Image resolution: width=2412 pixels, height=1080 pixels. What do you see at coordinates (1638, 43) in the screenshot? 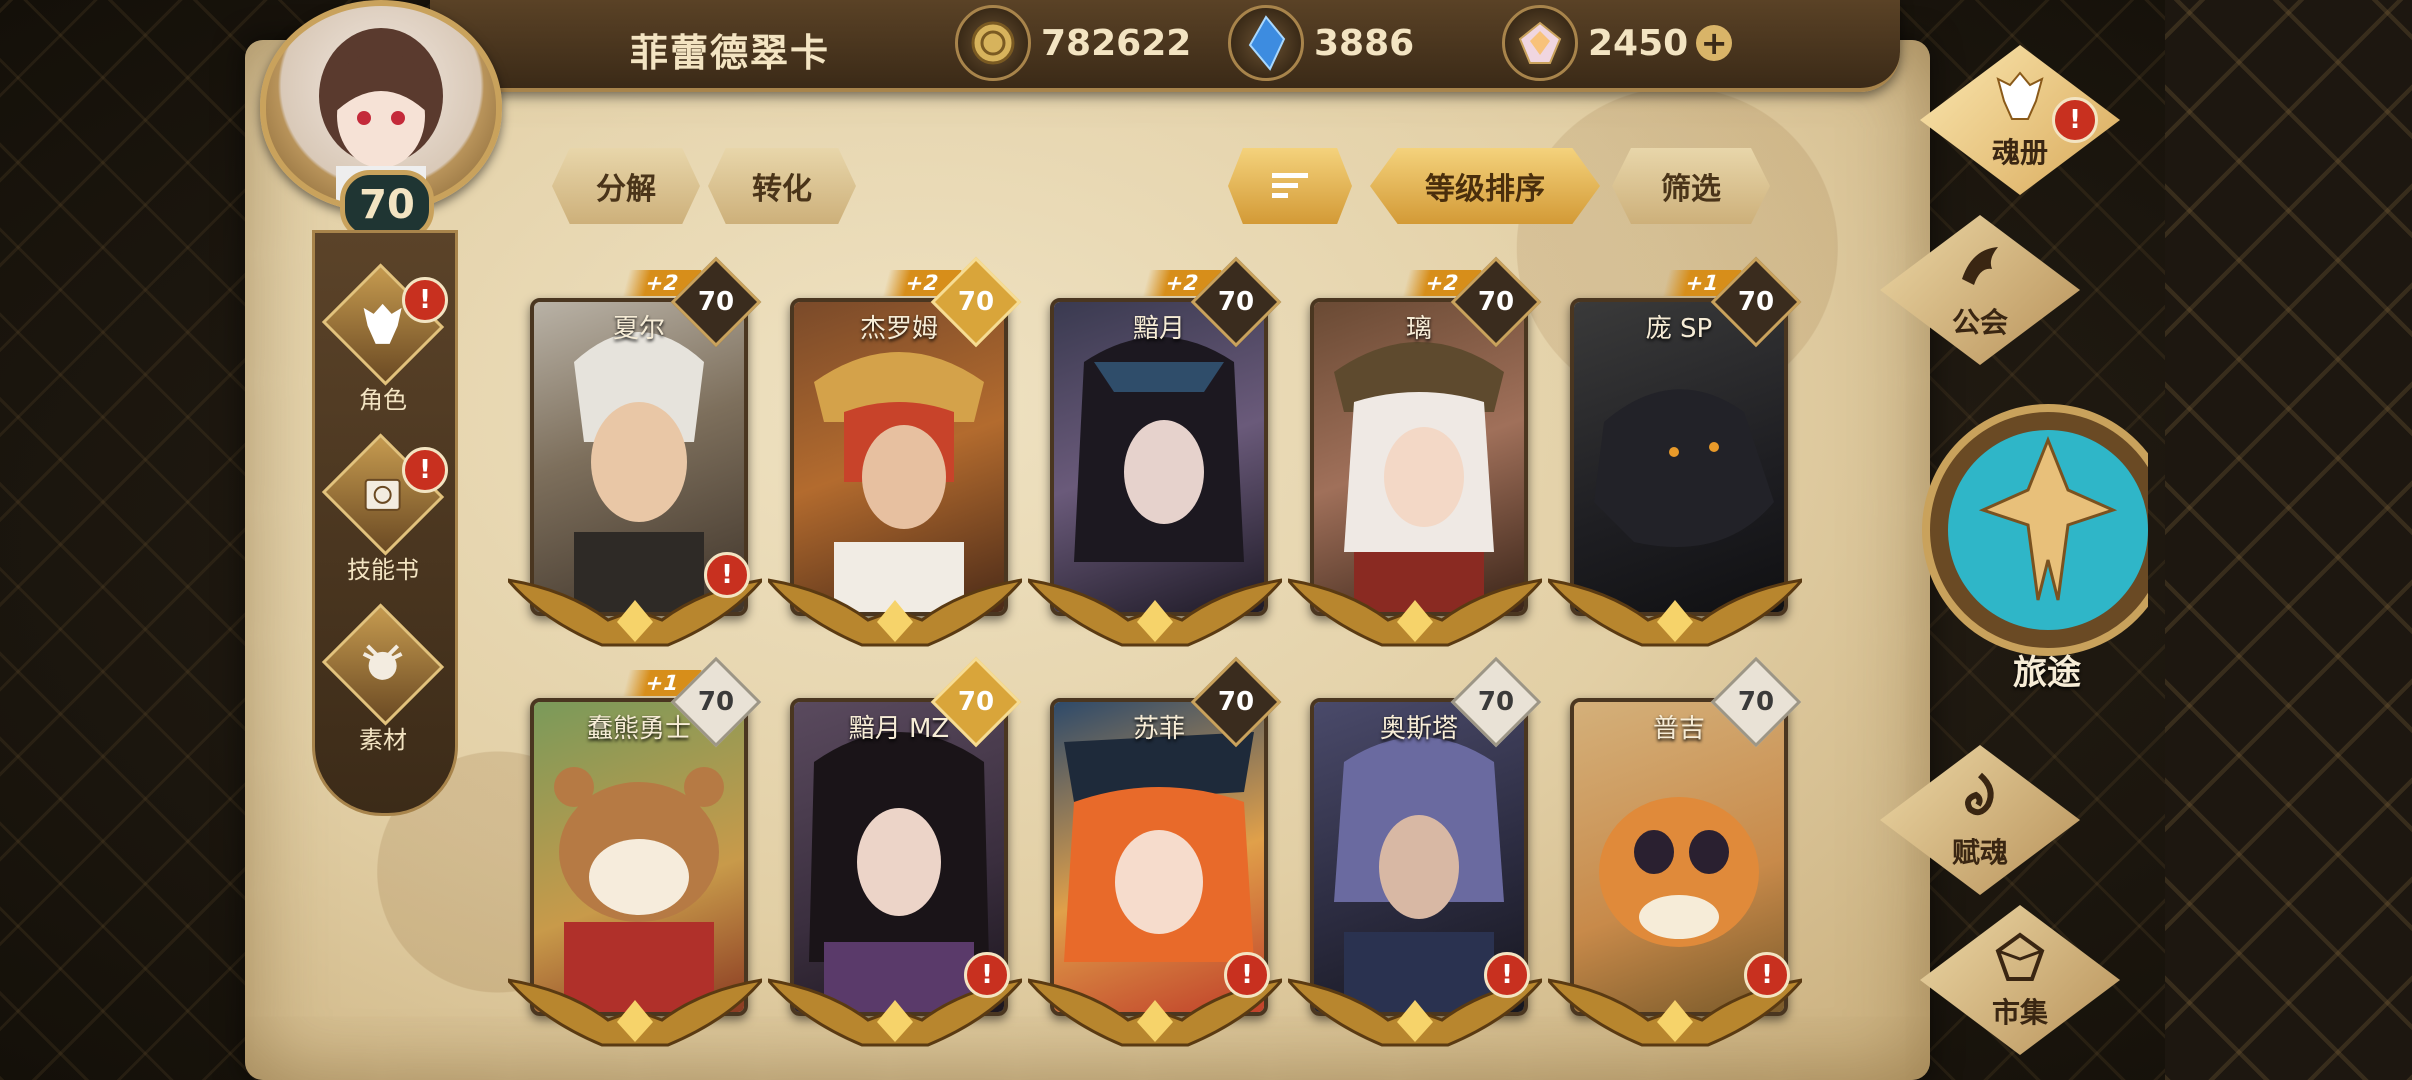
I see `gem-value: 2450` at bounding box center [1638, 43].